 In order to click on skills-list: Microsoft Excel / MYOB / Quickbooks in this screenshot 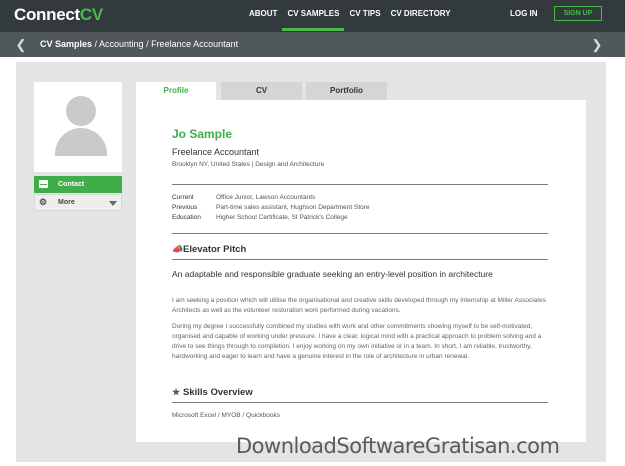, I will do `click(226, 415)`.